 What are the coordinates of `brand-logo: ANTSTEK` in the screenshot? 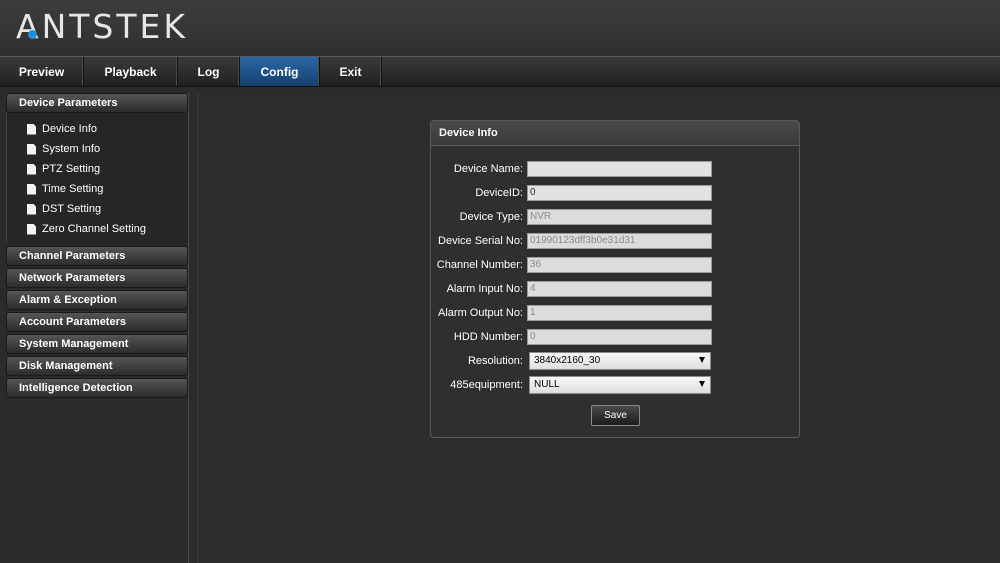 It's located at (102, 26).